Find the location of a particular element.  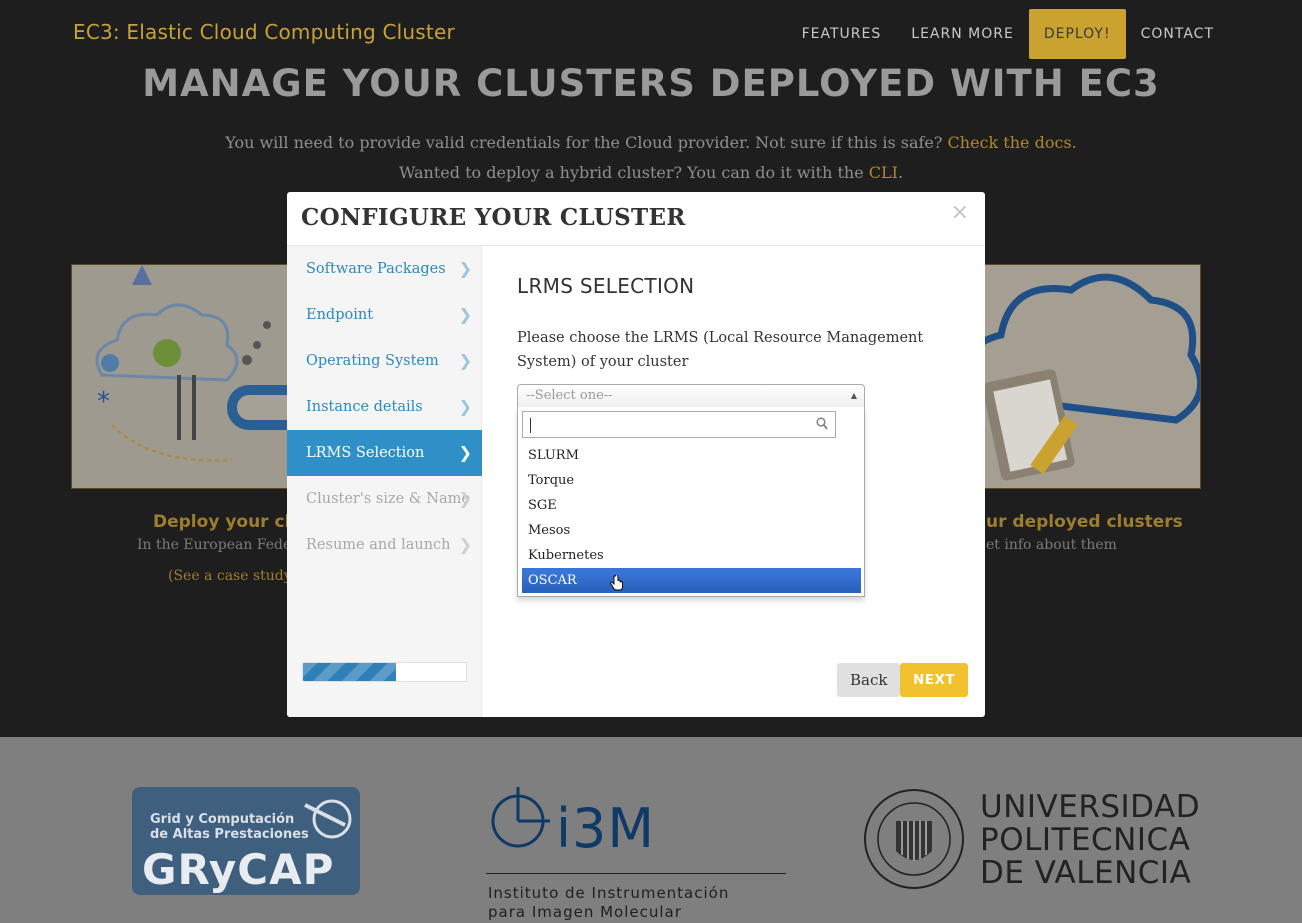

nav-deploy: DEPLOY! is located at coordinates (1077, 34).